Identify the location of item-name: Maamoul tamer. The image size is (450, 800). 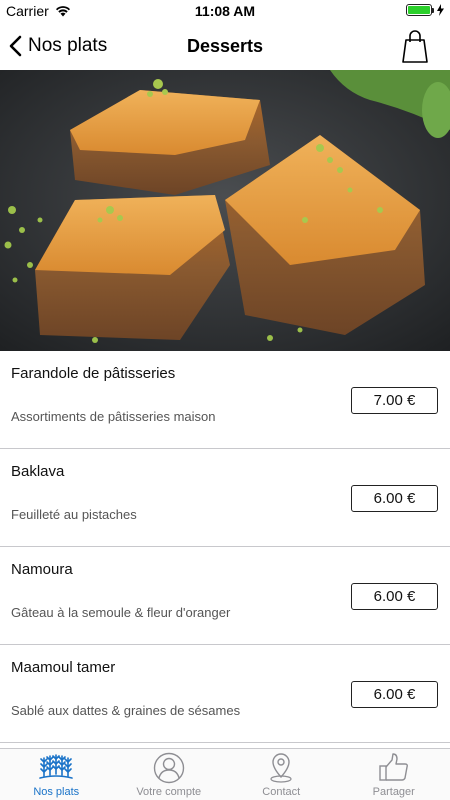
(63, 667).